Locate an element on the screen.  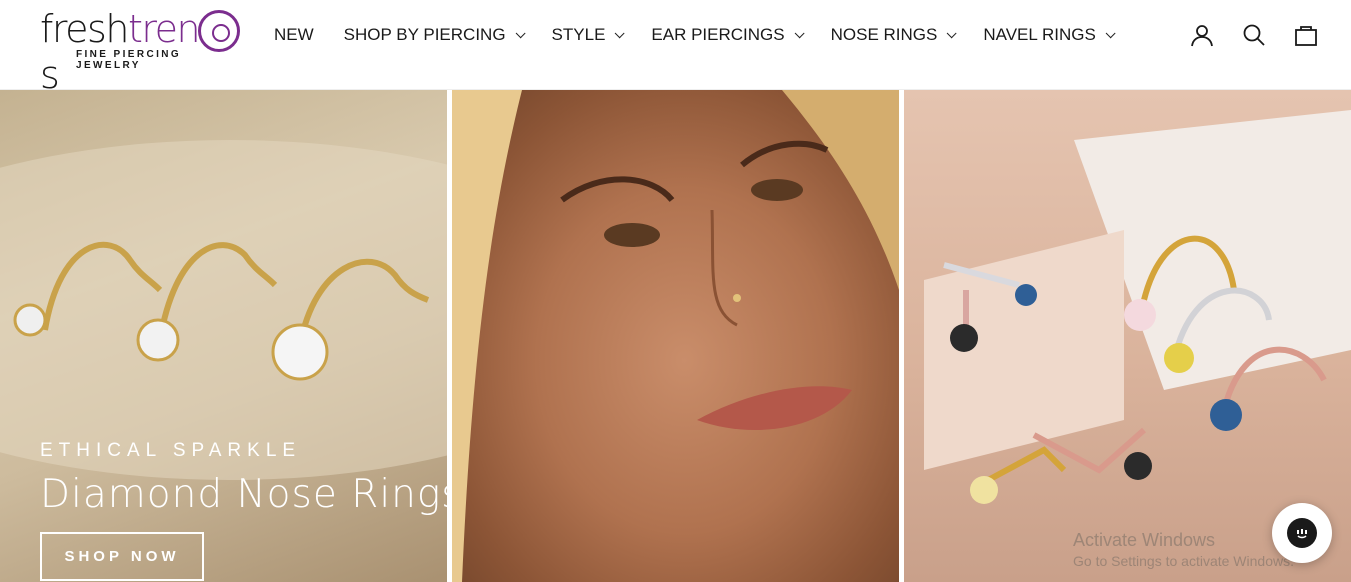
nav-item-nose-rings: NOSE RINGS is located at coordinates (894, 35).